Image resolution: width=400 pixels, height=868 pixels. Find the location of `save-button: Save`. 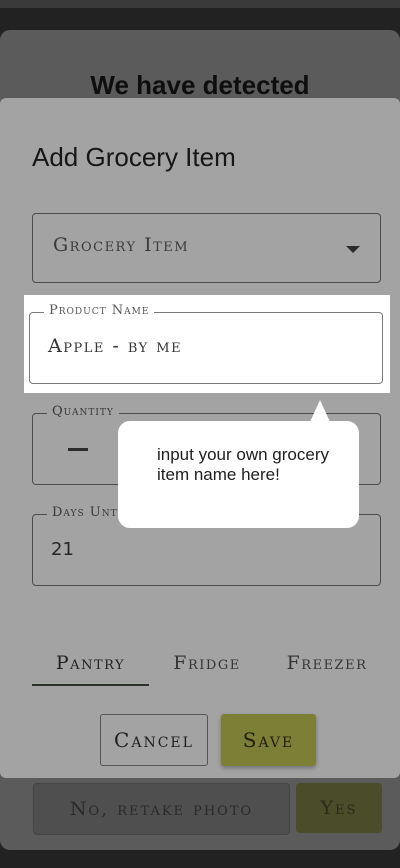

save-button: Save is located at coordinates (268, 740).